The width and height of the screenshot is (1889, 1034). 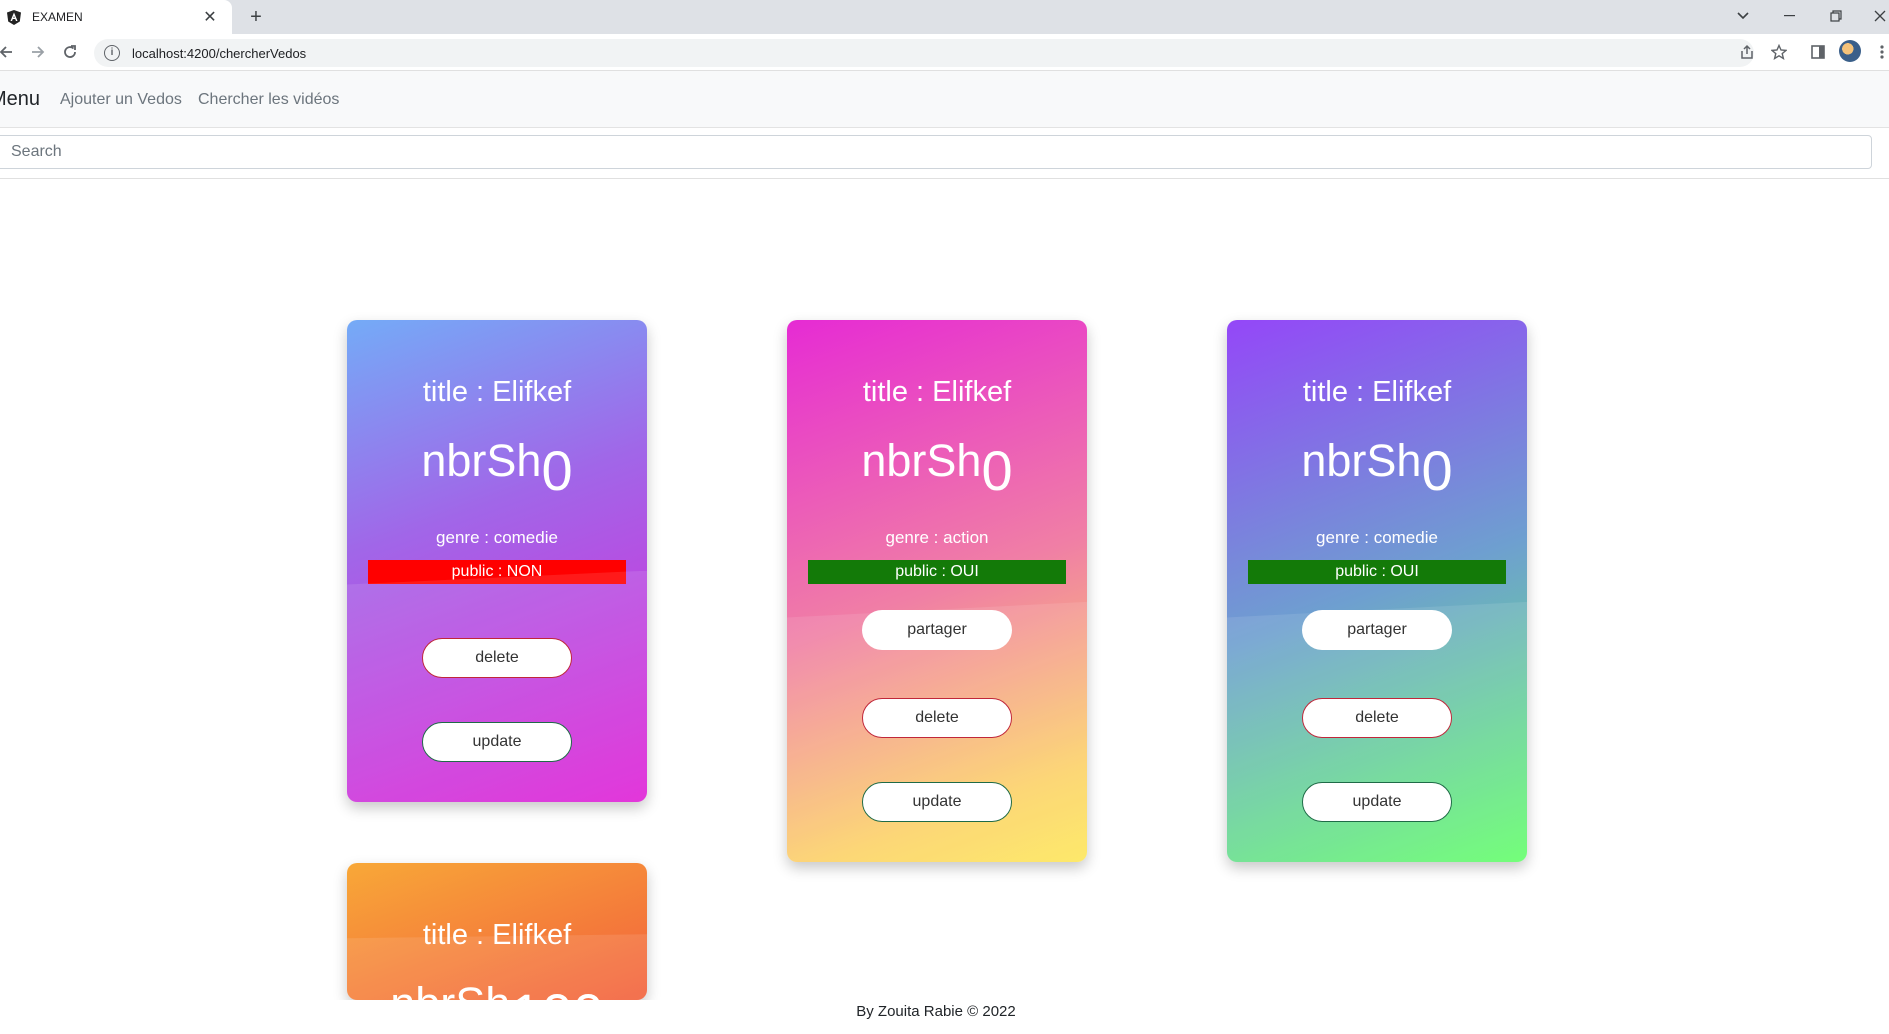 I want to click on nav-link-ajouter: Ajouter un Vedos, so click(x=121, y=100).